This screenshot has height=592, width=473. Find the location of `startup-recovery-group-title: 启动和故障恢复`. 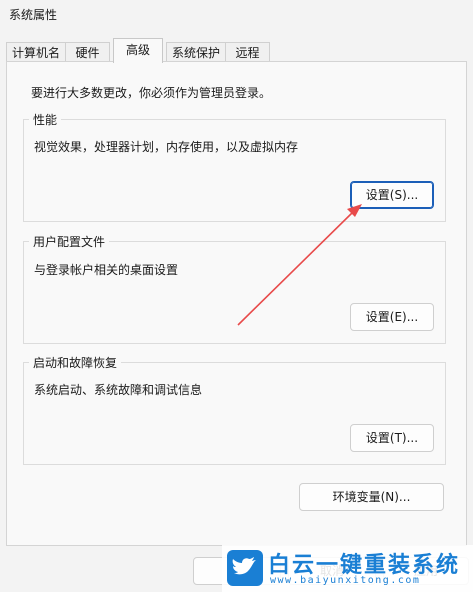

startup-recovery-group-title: 启动和故障恢复 is located at coordinates (75, 362).